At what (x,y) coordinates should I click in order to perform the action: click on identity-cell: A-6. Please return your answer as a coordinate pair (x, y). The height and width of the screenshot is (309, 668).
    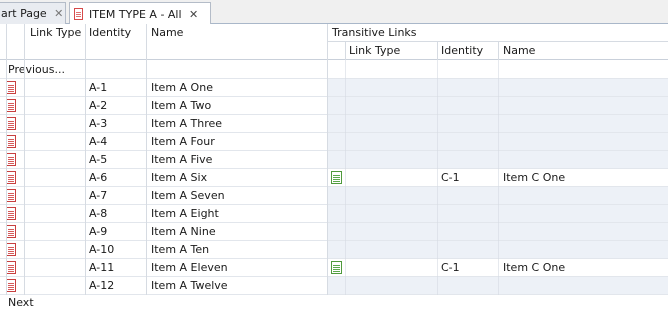
    Looking at the image, I should click on (98, 177).